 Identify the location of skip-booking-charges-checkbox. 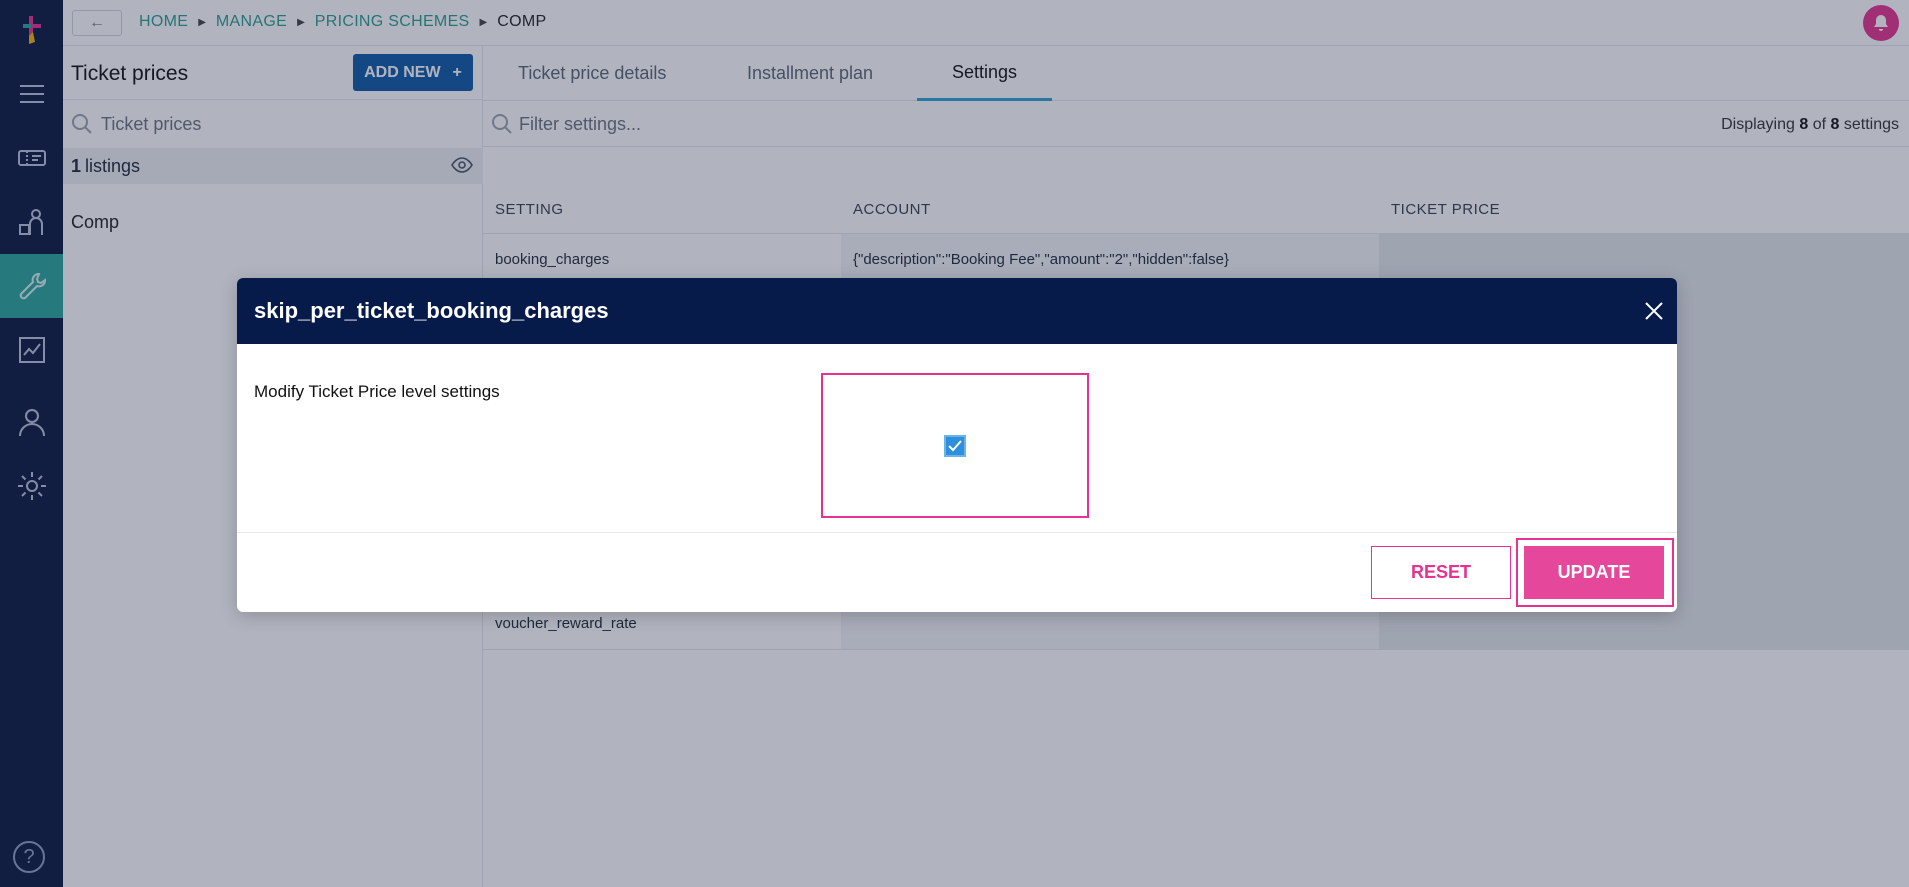
(955, 445).